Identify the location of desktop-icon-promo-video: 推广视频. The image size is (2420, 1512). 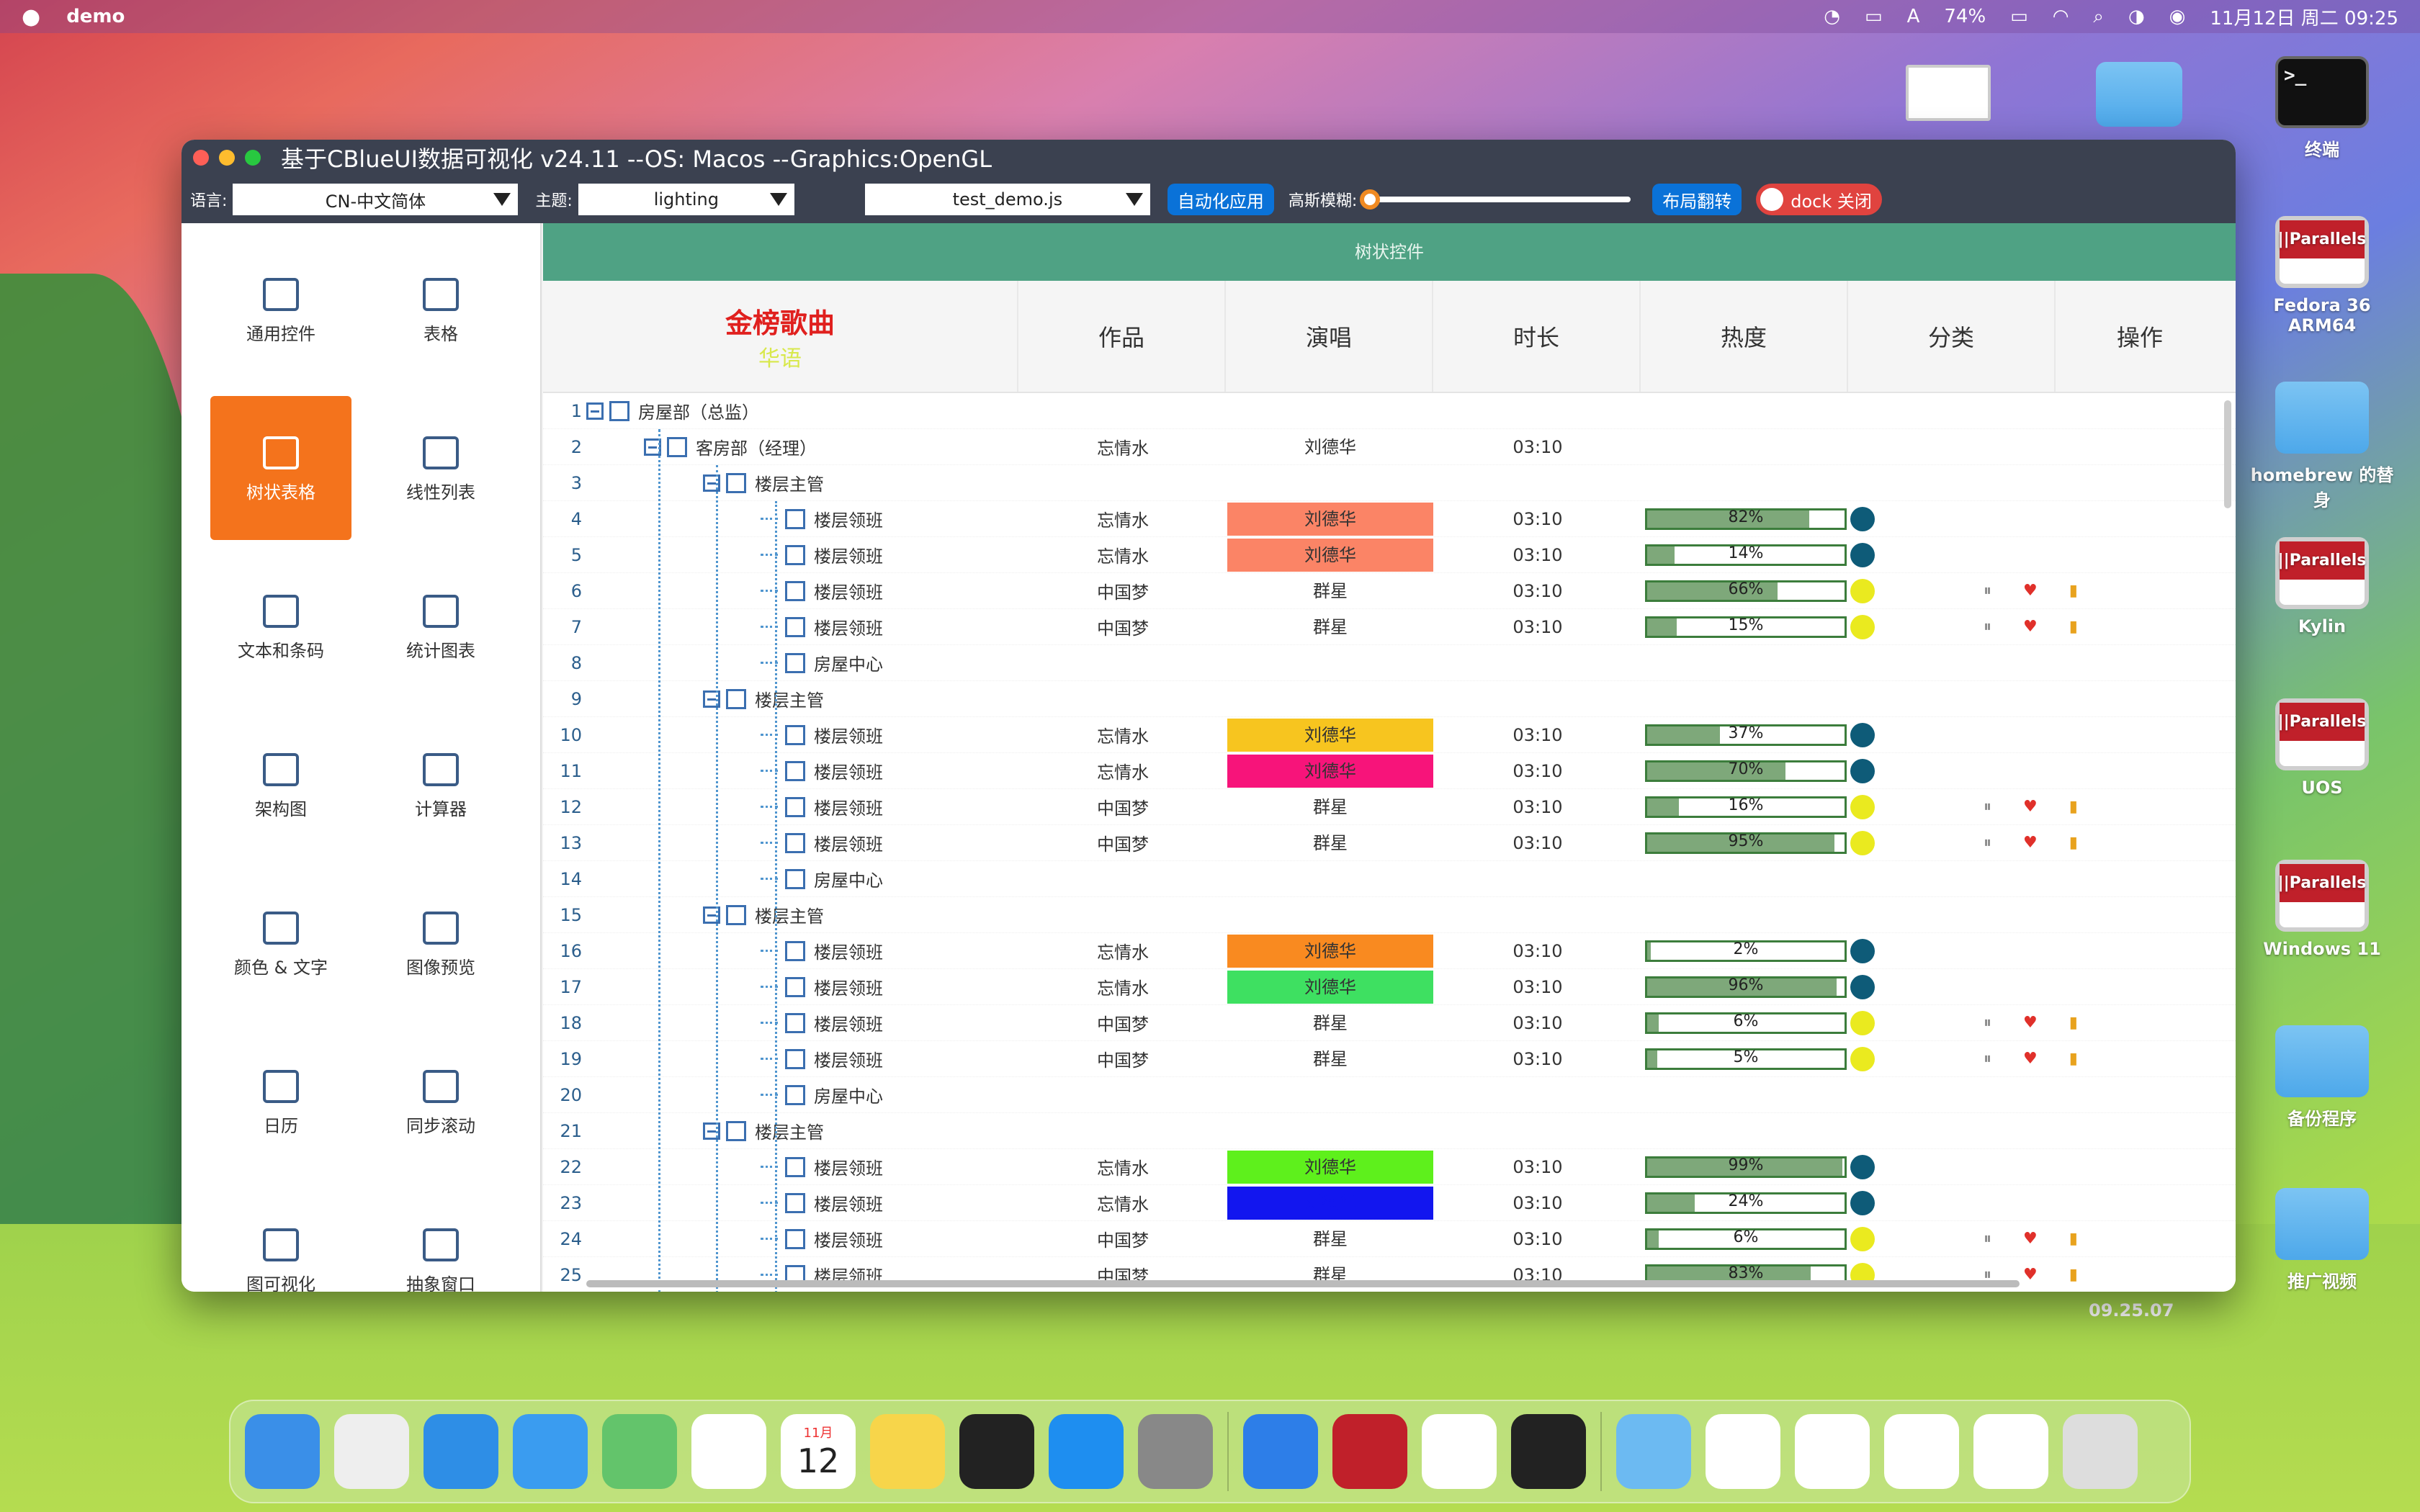
(2322, 1240).